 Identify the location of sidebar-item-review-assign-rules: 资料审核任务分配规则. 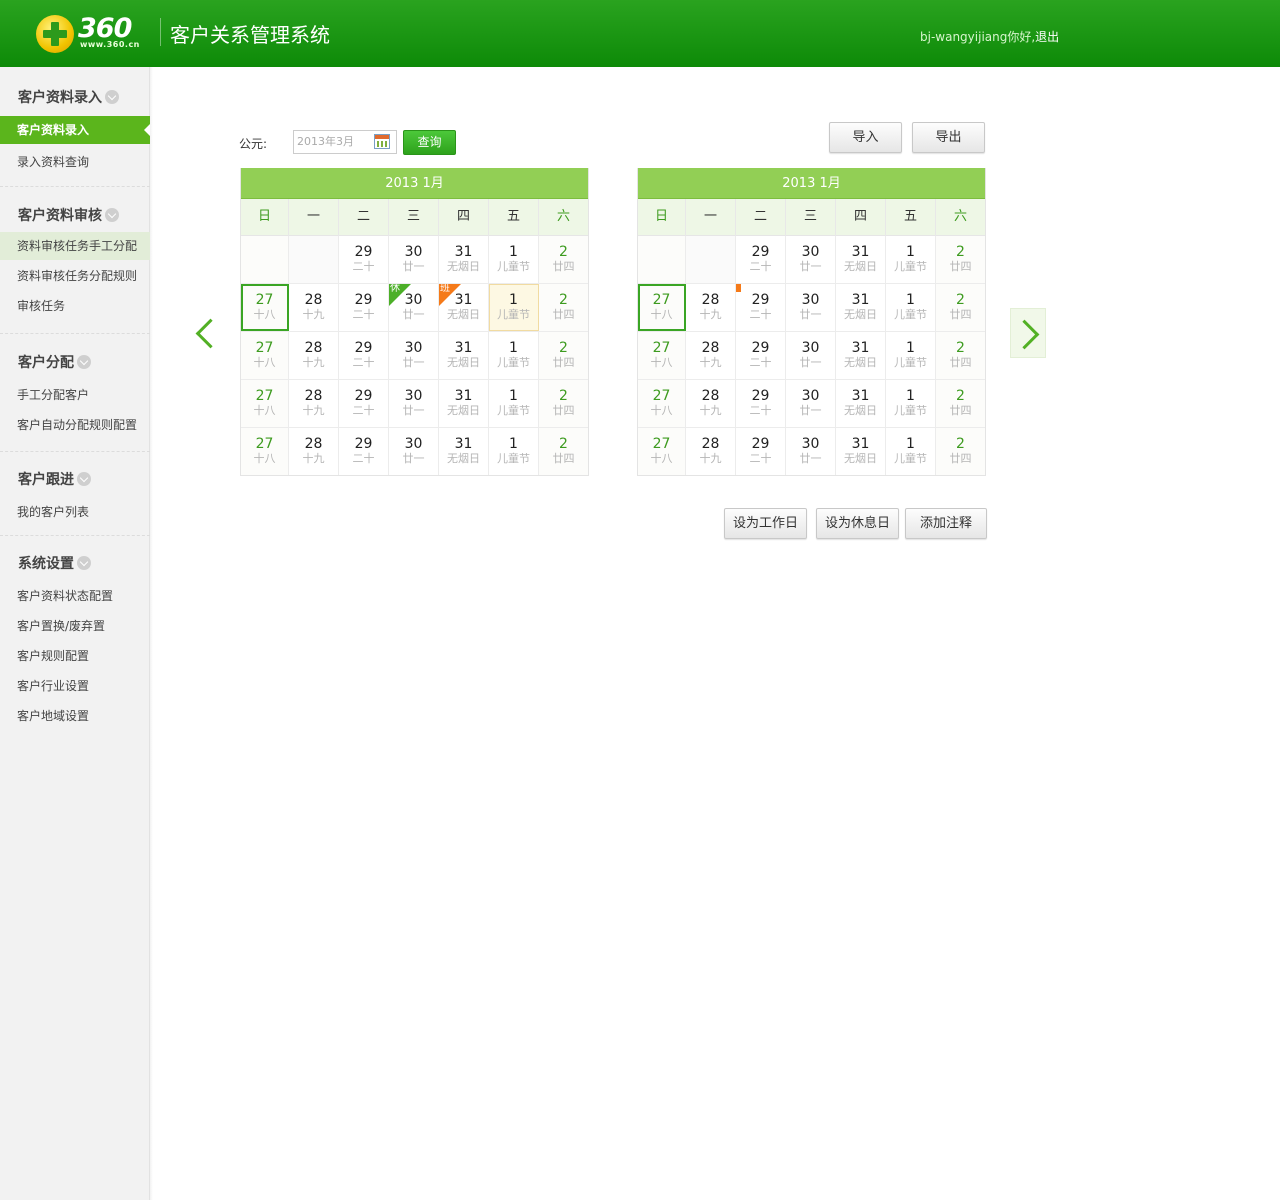
(75, 276).